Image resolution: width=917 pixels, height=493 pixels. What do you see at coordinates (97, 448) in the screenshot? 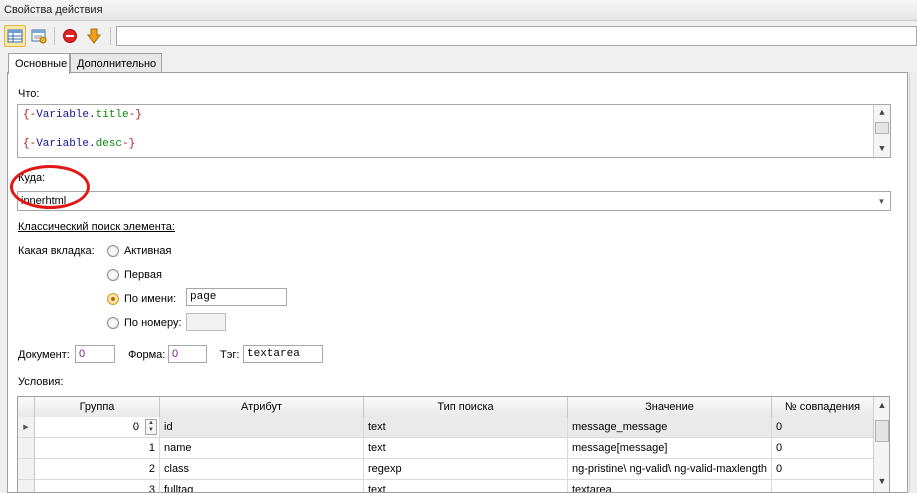
I see `group-cell: 1` at bounding box center [97, 448].